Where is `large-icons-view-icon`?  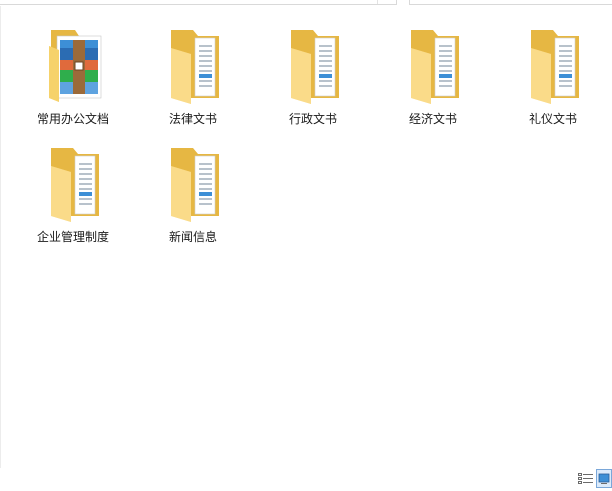
large-icons-view-icon is located at coordinates (604, 478).